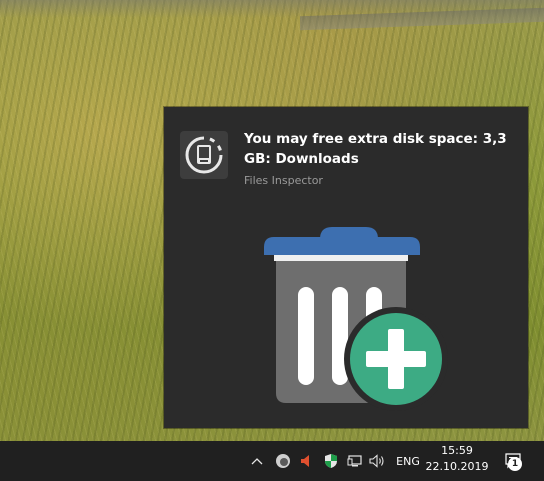 The height and width of the screenshot is (481, 544). I want to click on network-icon, so click(355, 461).